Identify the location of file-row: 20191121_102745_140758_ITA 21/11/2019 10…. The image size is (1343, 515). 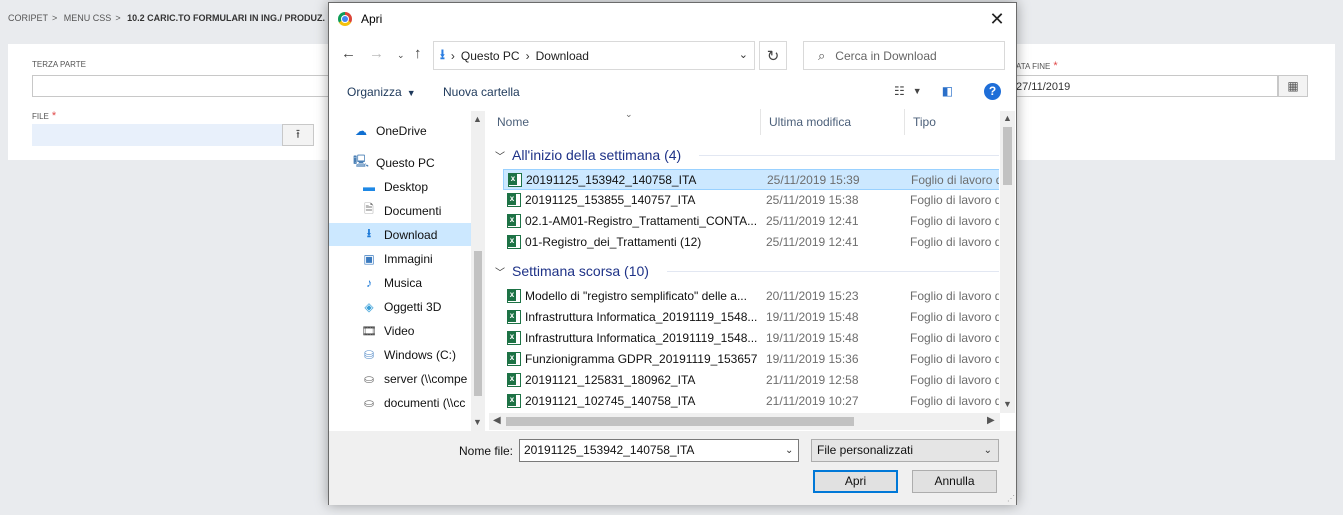
(751, 401).